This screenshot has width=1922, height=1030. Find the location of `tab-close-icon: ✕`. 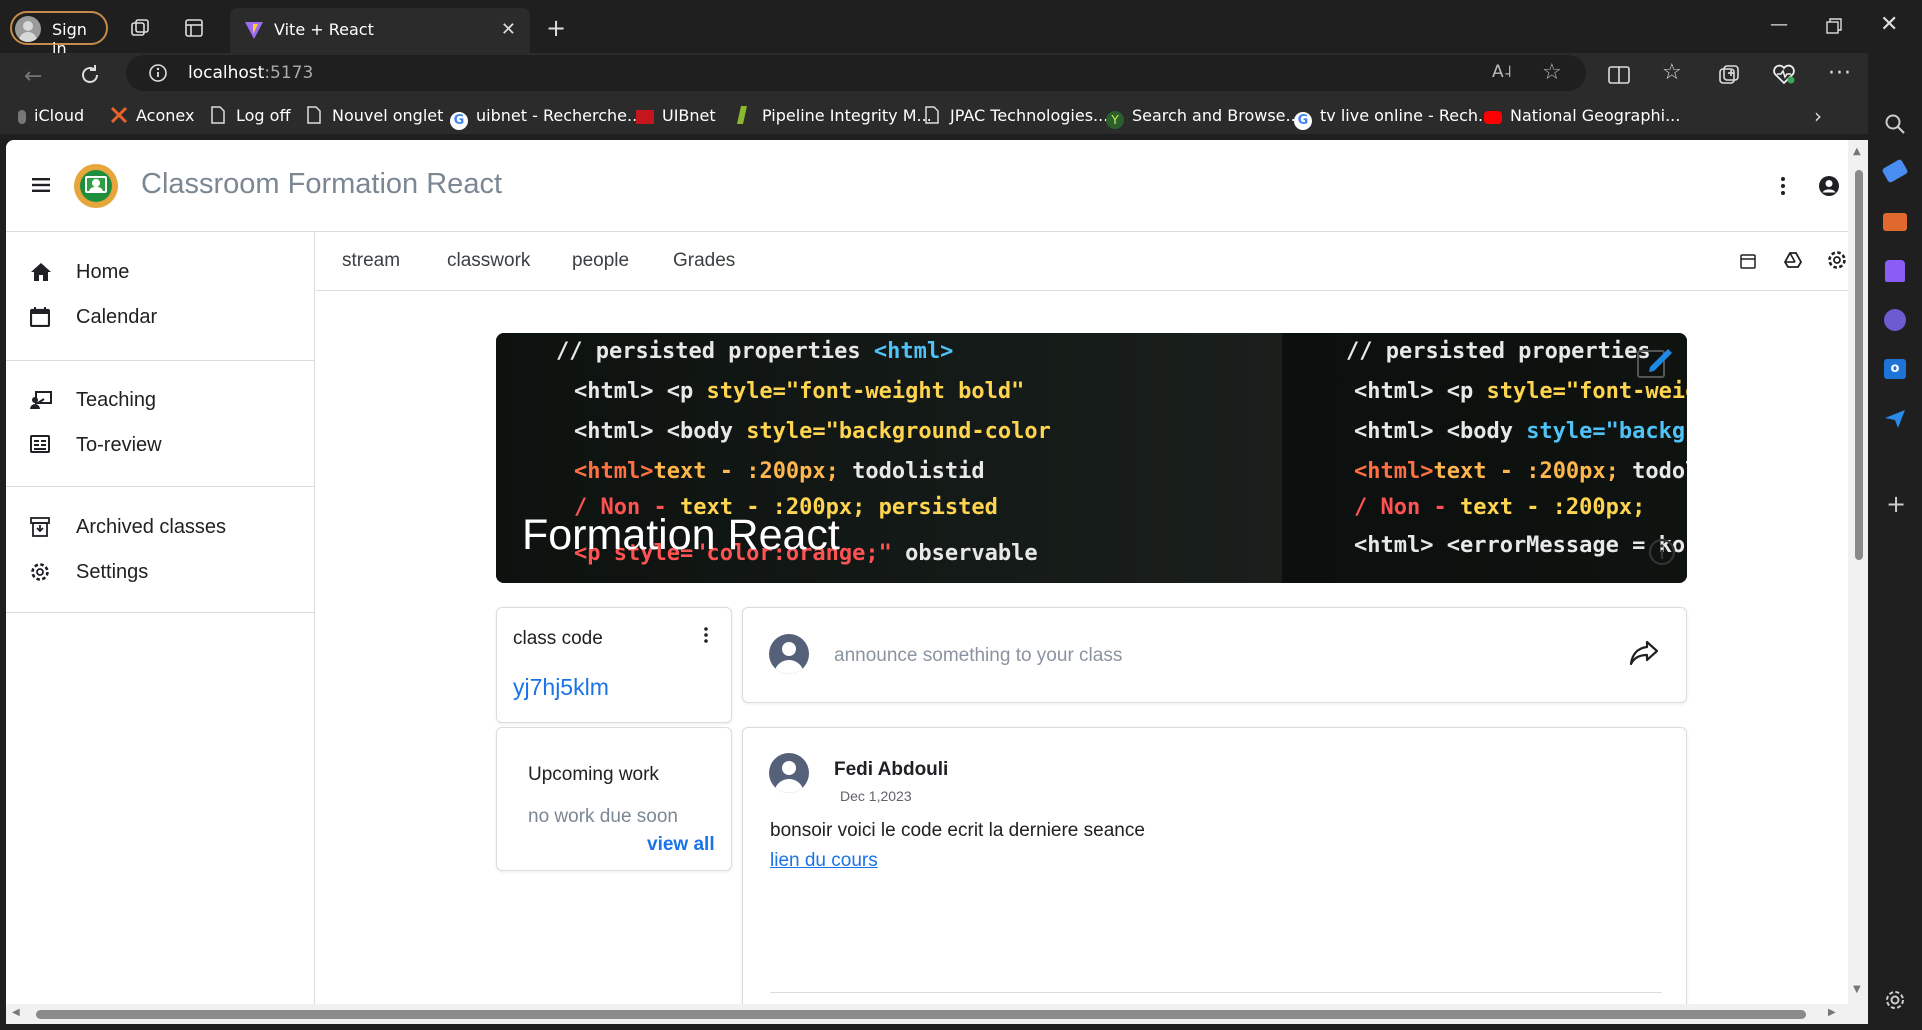

tab-close-icon: ✕ is located at coordinates (508, 29).